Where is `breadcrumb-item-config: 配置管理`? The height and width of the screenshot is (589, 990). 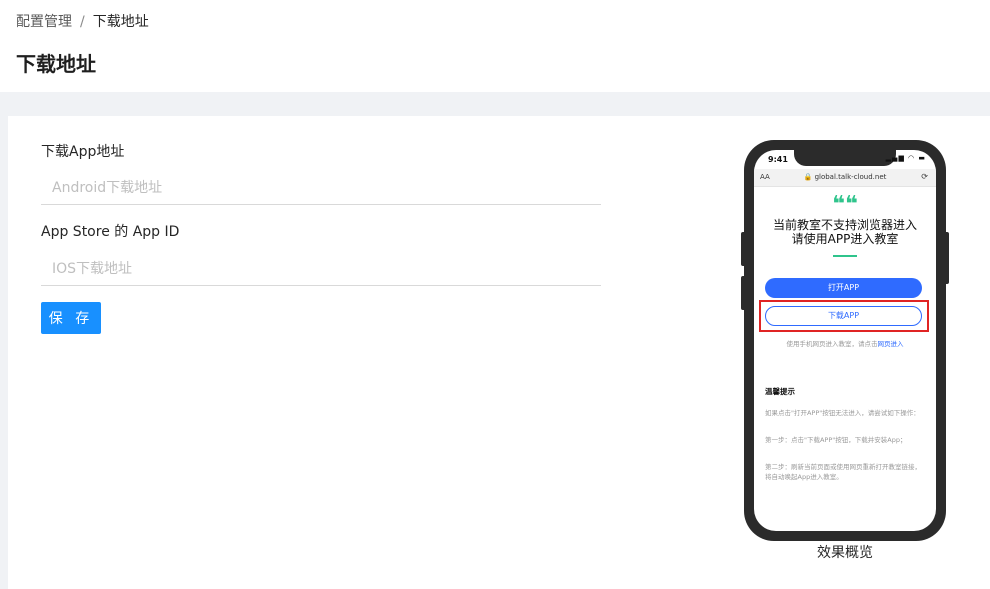
breadcrumb-item-config: 配置管理 is located at coordinates (44, 22).